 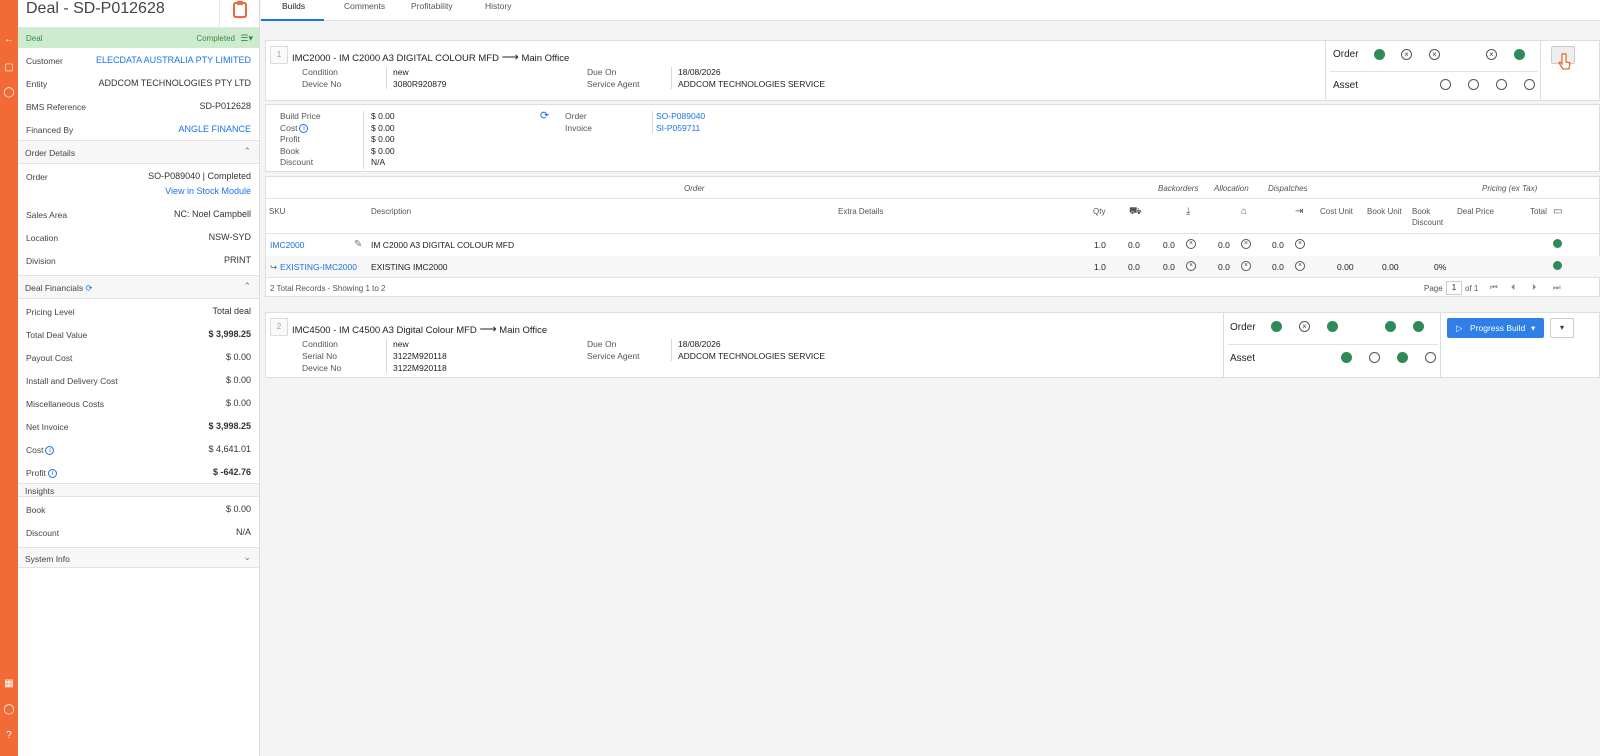 I want to click on col-book-unit: Book Unit, so click(x=1384, y=211).